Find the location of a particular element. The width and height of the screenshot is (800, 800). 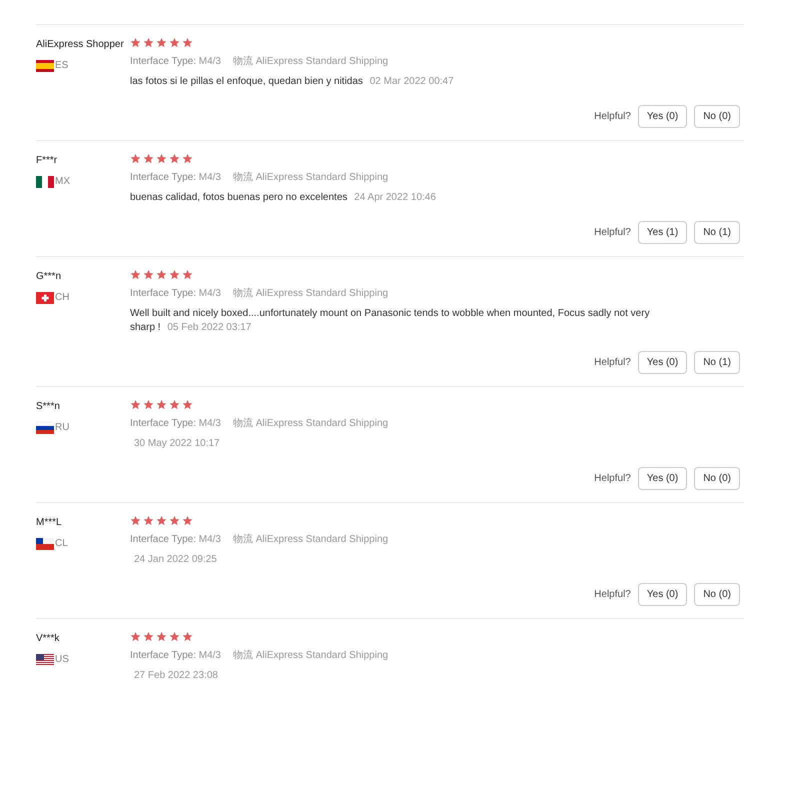

country-code: MX is located at coordinates (62, 182).